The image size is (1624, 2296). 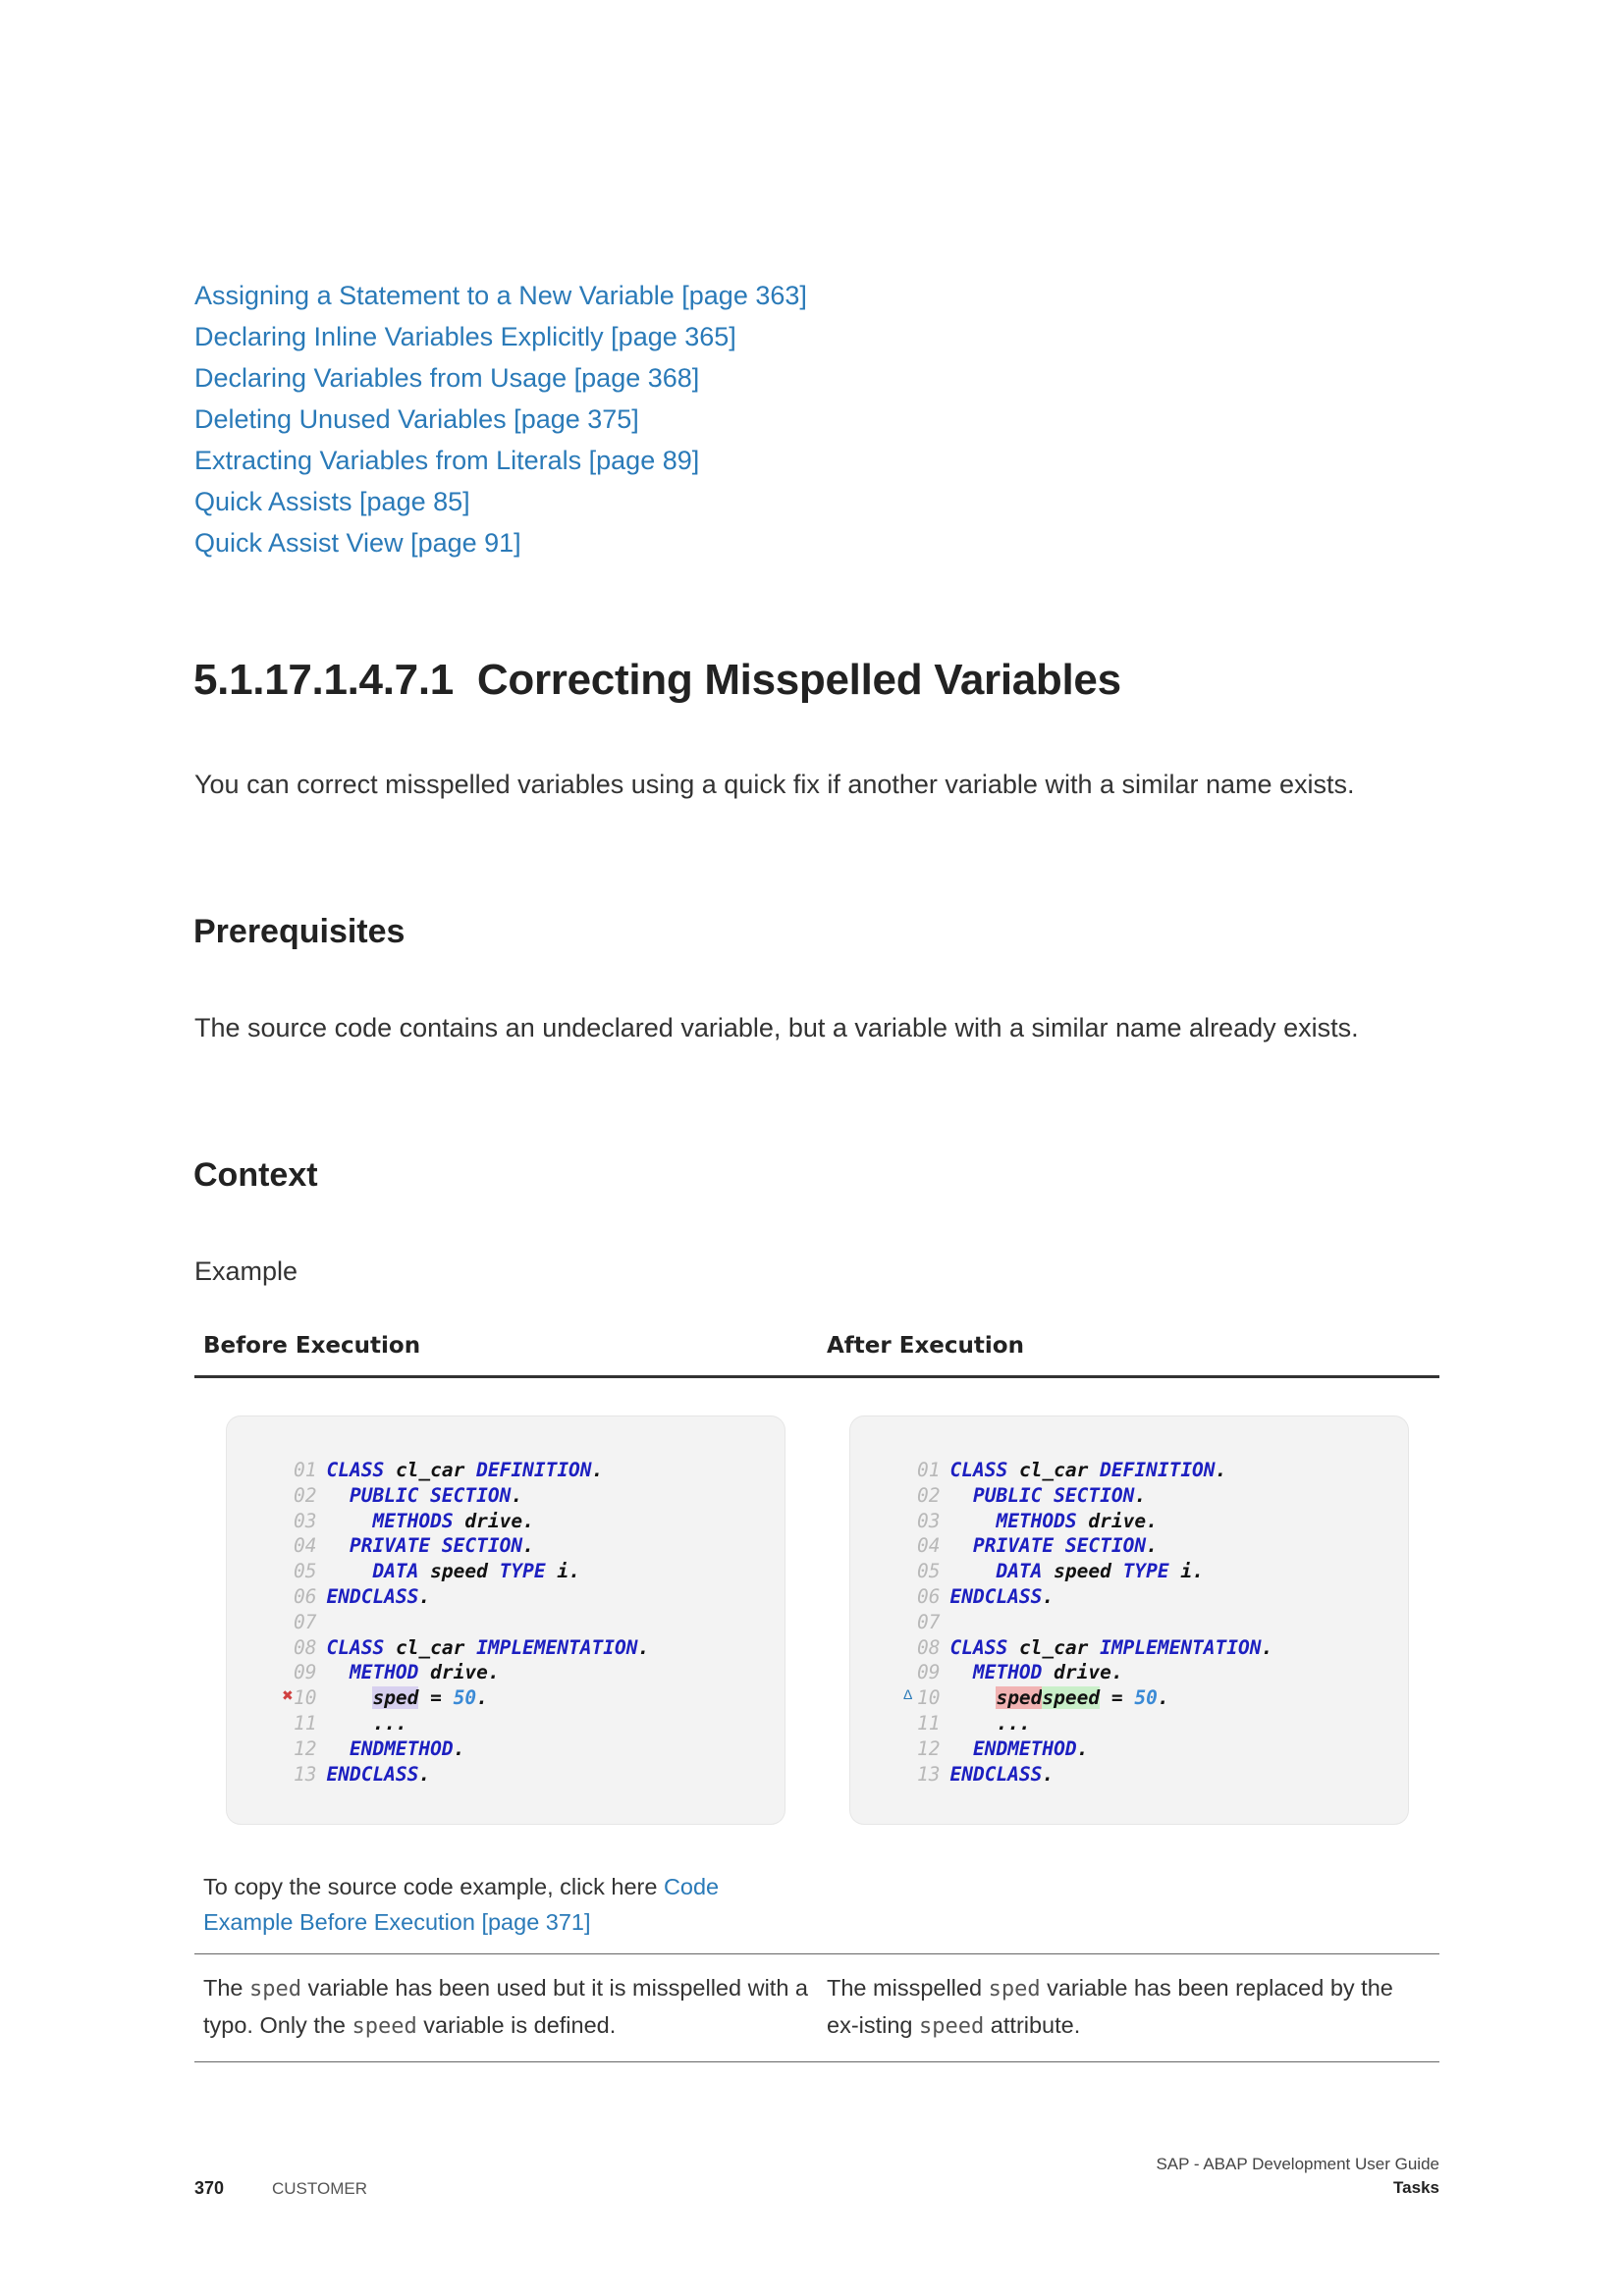 I want to click on inserted-variable: speed, so click(x=1071, y=1698).